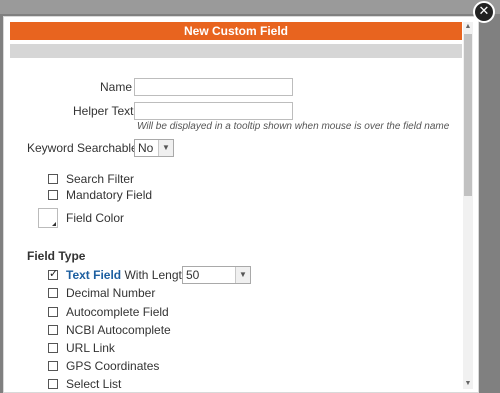  Describe the element at coordinates (48, 218) in the screenshot. I see `field-color-picker` at that location.